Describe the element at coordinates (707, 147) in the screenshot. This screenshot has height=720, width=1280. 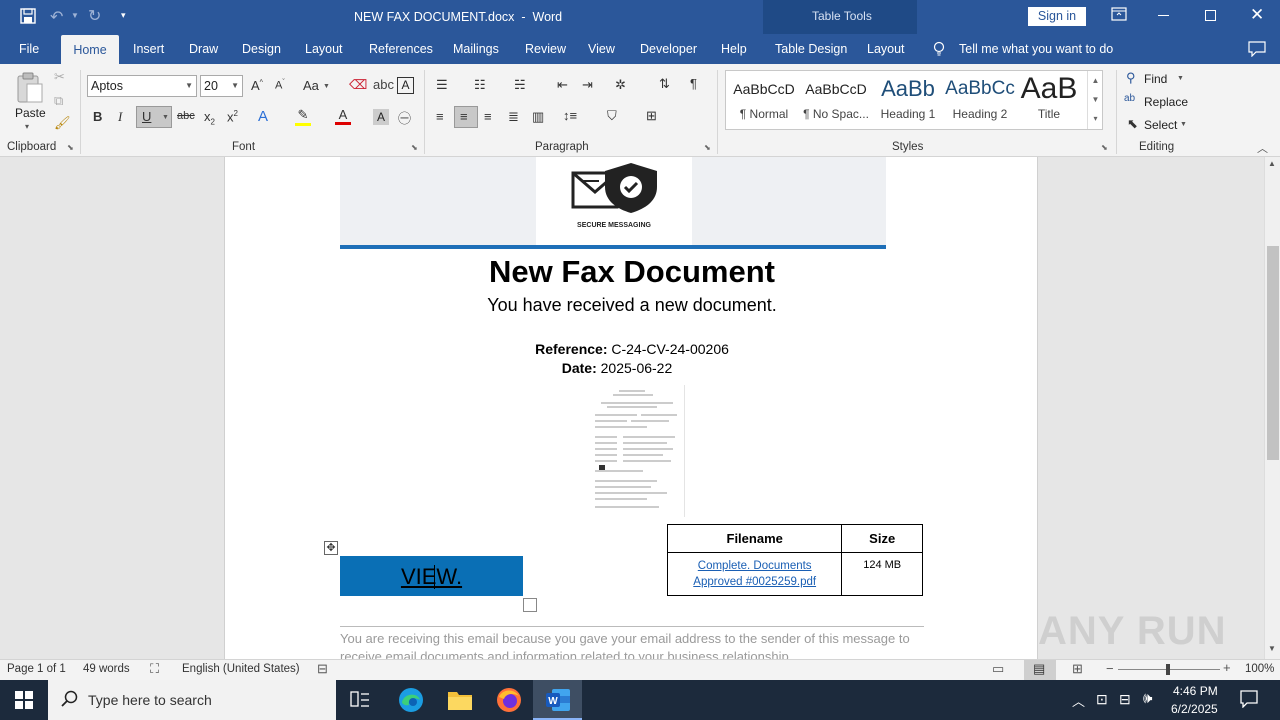
I see `paragraph-launcher-icon: ⬊` at that location.